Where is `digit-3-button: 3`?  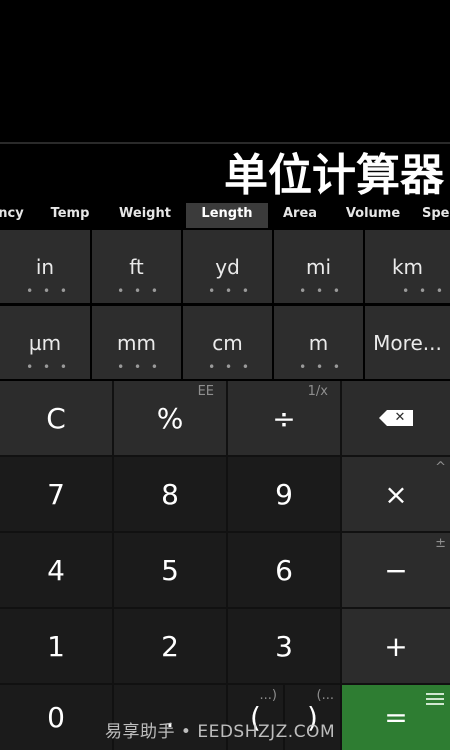
digit-3-button: 3 is located at coordinates (284, 646).